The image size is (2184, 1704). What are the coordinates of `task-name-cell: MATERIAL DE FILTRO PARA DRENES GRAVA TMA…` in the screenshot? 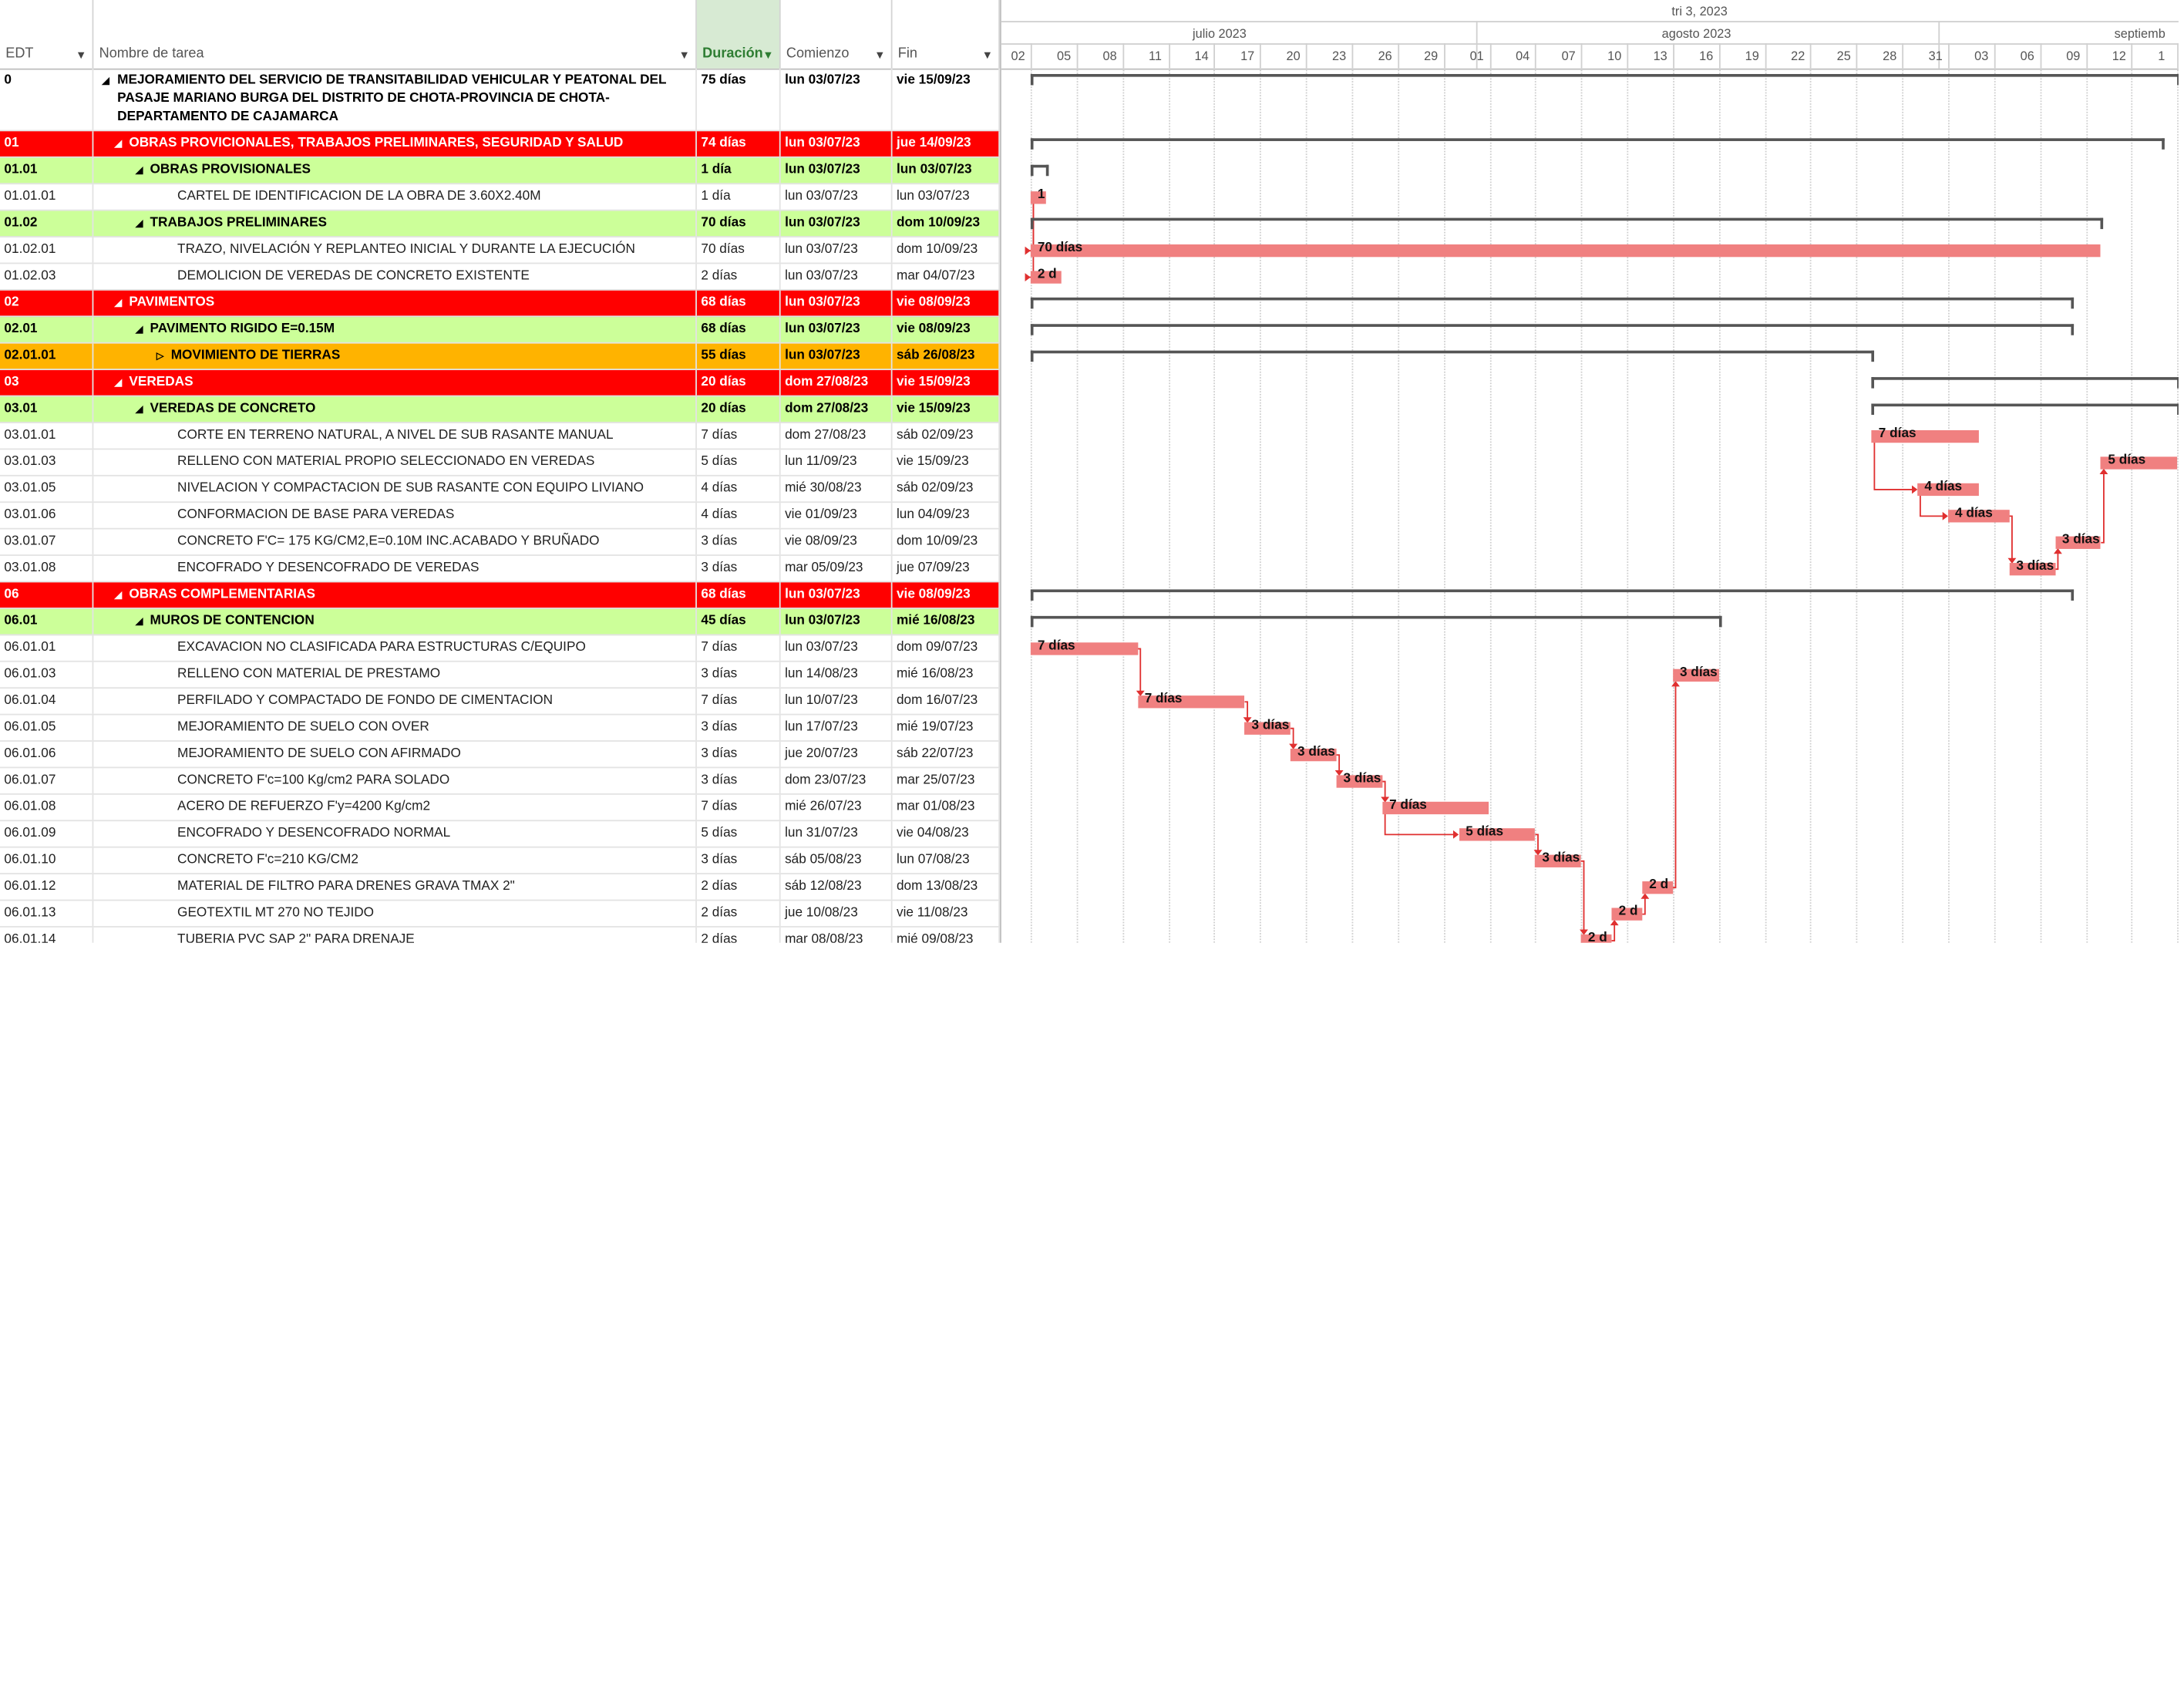 It's located at (395, 887).